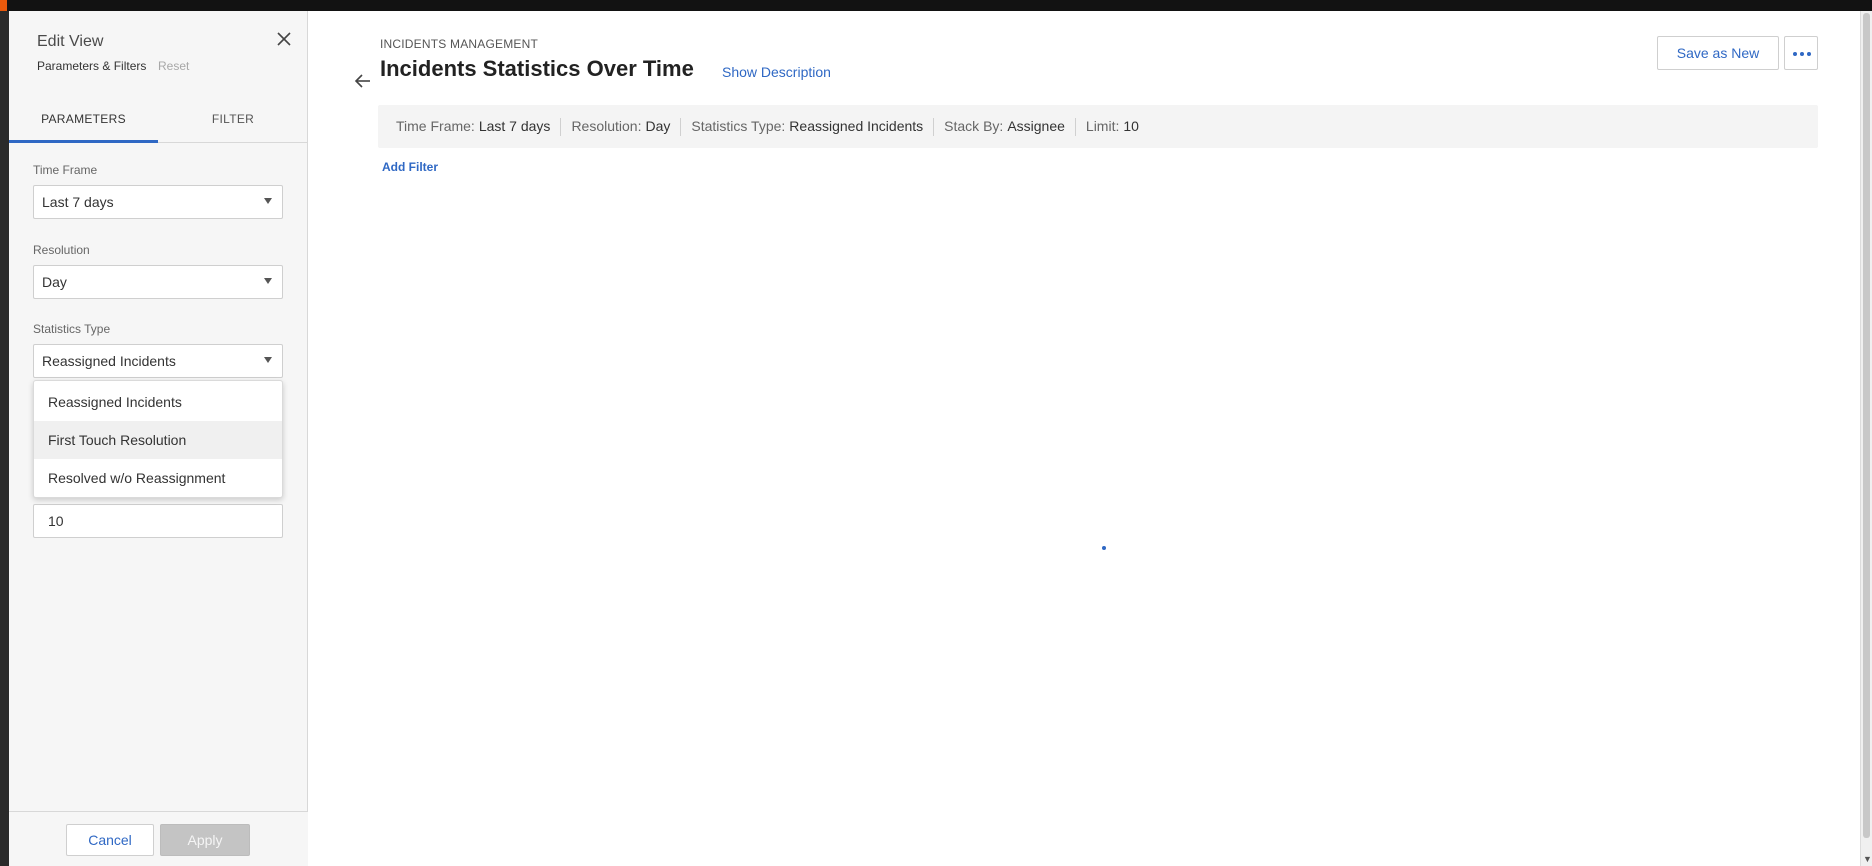 The width and height of the screenshot is (1872, 866). What do you see at coordinates (158, 478) in the screenshot?
I see `dropdown-option-resolved-wo-reassignment: Resolved w/o Reassignment` at bounding box center [158, 478].